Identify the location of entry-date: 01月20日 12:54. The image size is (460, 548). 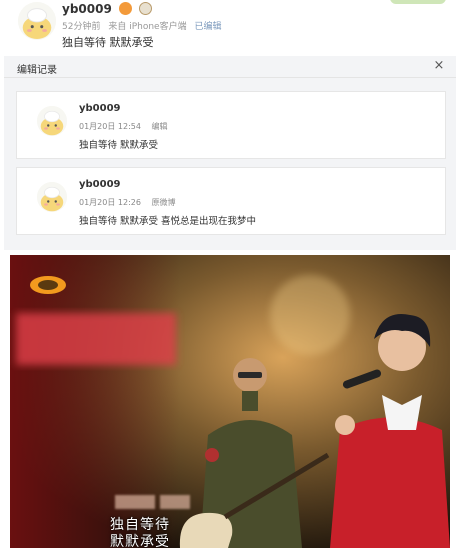
(110, 126).